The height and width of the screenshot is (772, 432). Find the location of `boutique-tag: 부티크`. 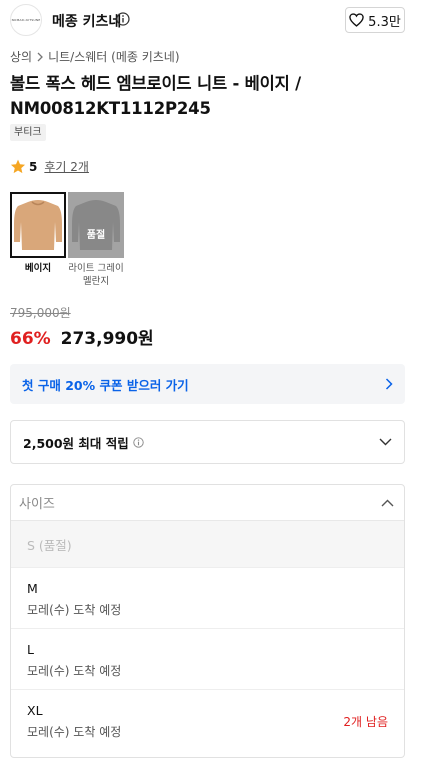

boutique-tag: 부티크 is located at coordinates (28, 132).